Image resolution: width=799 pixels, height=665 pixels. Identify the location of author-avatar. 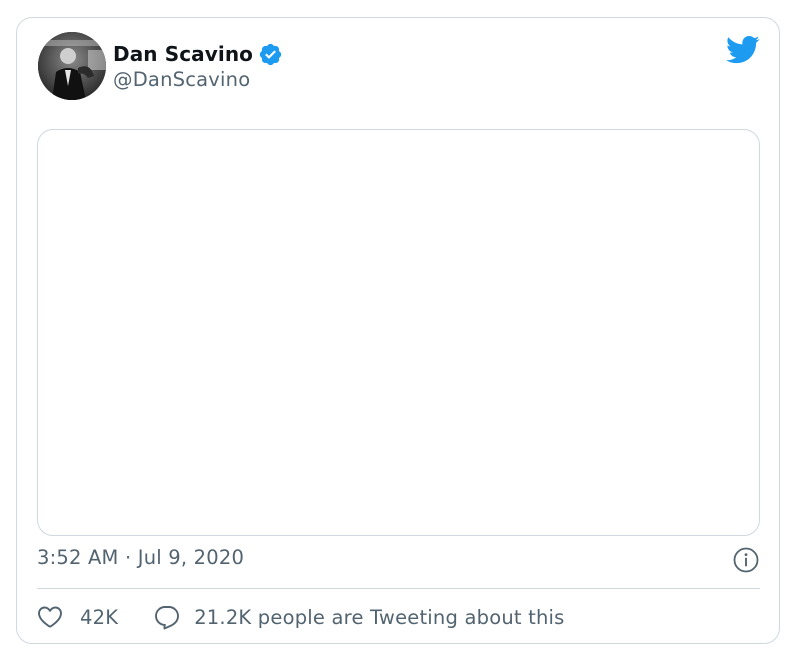
(72, 66).